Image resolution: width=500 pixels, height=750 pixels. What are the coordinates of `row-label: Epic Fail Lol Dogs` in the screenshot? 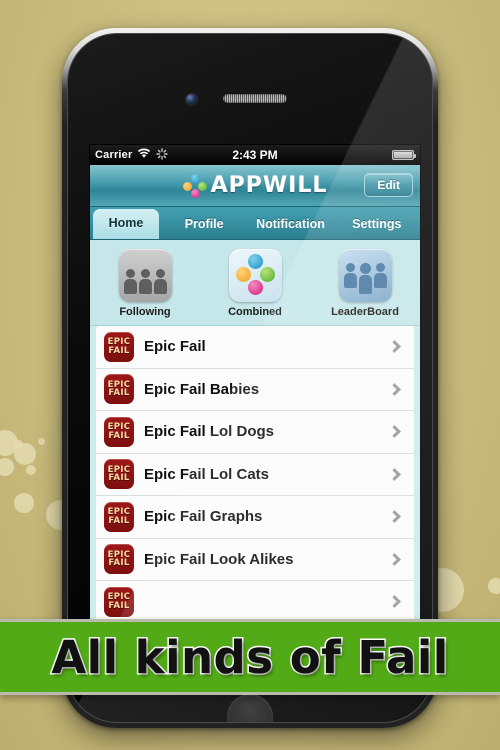 It's located at (209, 432).